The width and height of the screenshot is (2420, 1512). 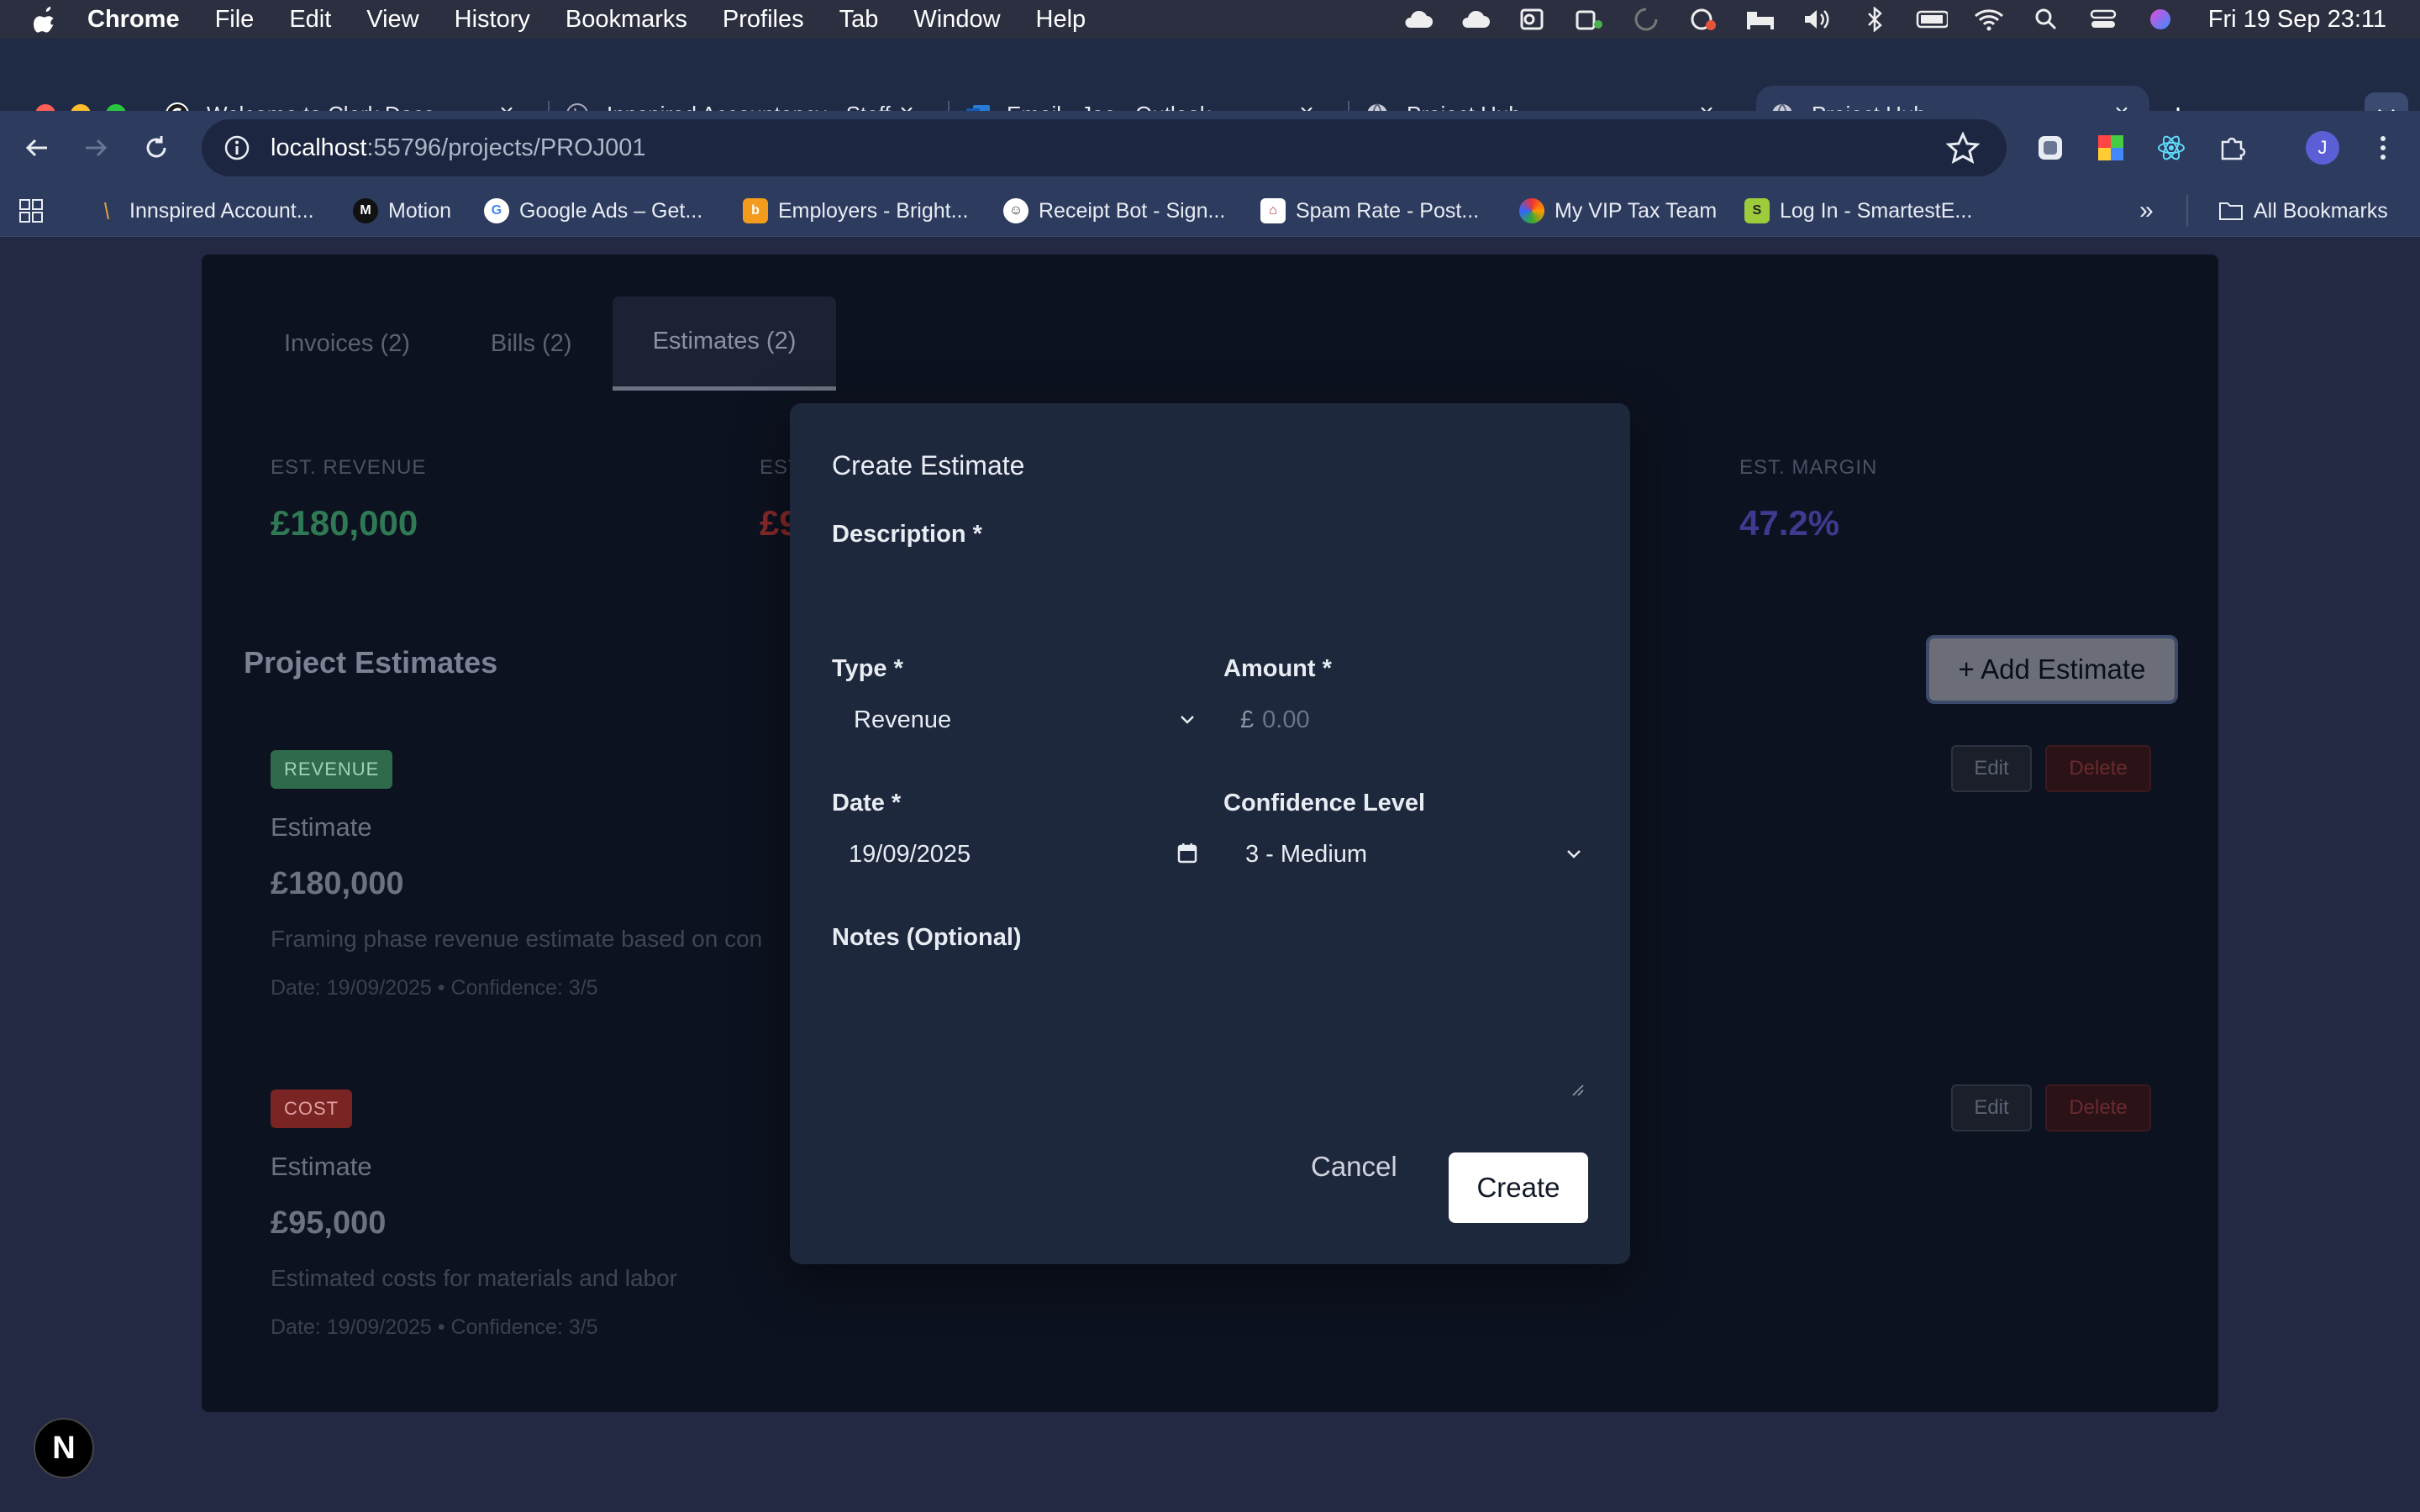 What do you see at coordinates (1894, 19) in the screenshot?
I see `status-icons: Fri 19 Sep 23:11` at bounding box center [1894, 19].